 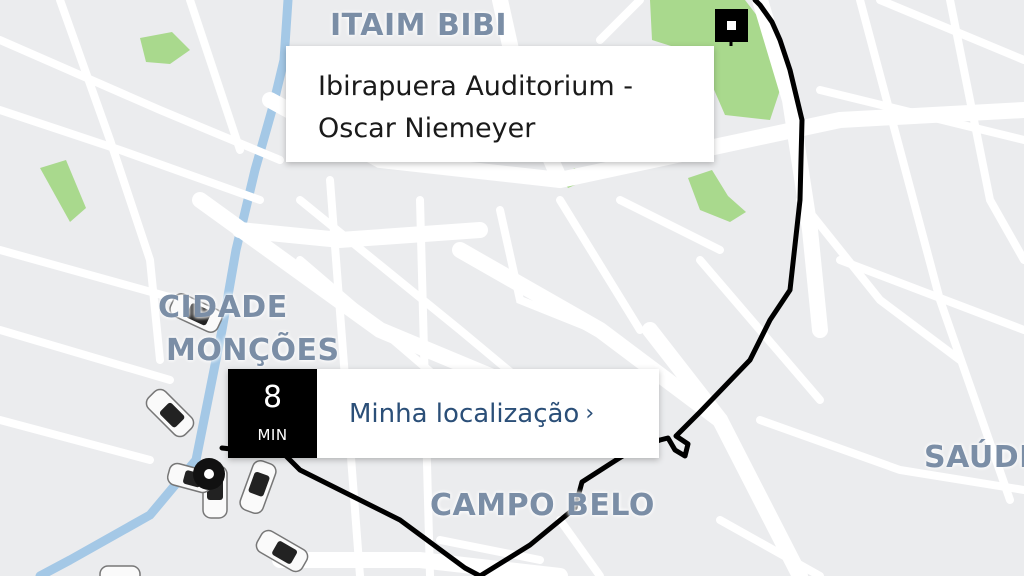 I want to click on destination-callout: Ibirapuera Auditorium - Oscar Niemeyer, so click(x=500, y=104).